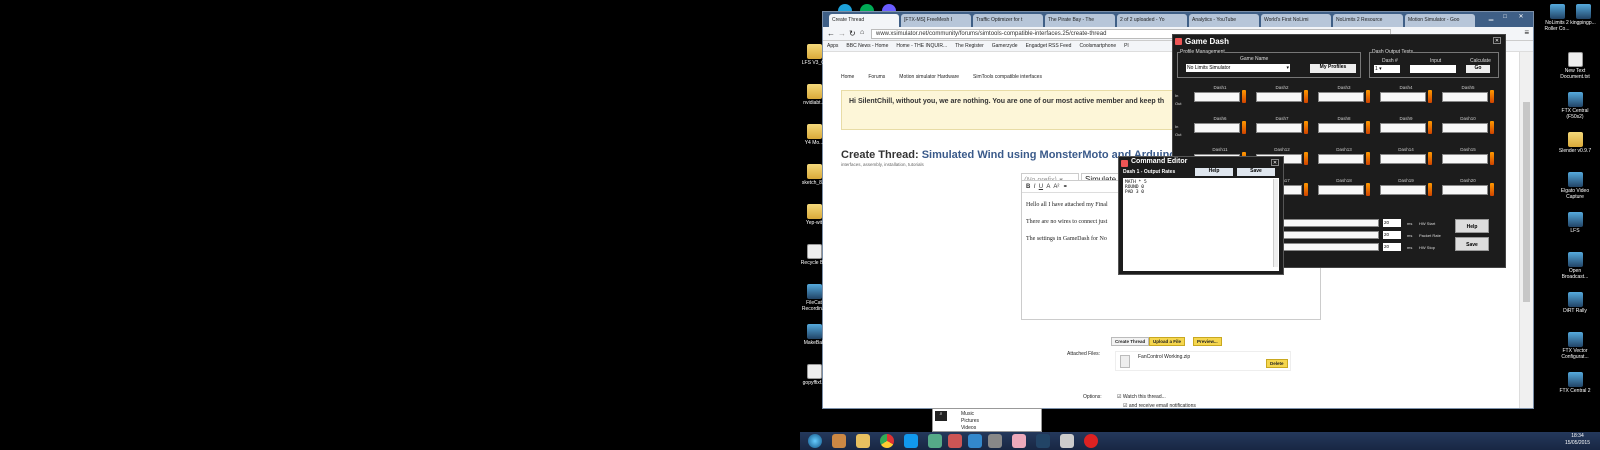 Image resolution: width=1600 pixels, height=450 pixels. I want to click on bookmark-item: Gamerzyde, so click(1005, 45).